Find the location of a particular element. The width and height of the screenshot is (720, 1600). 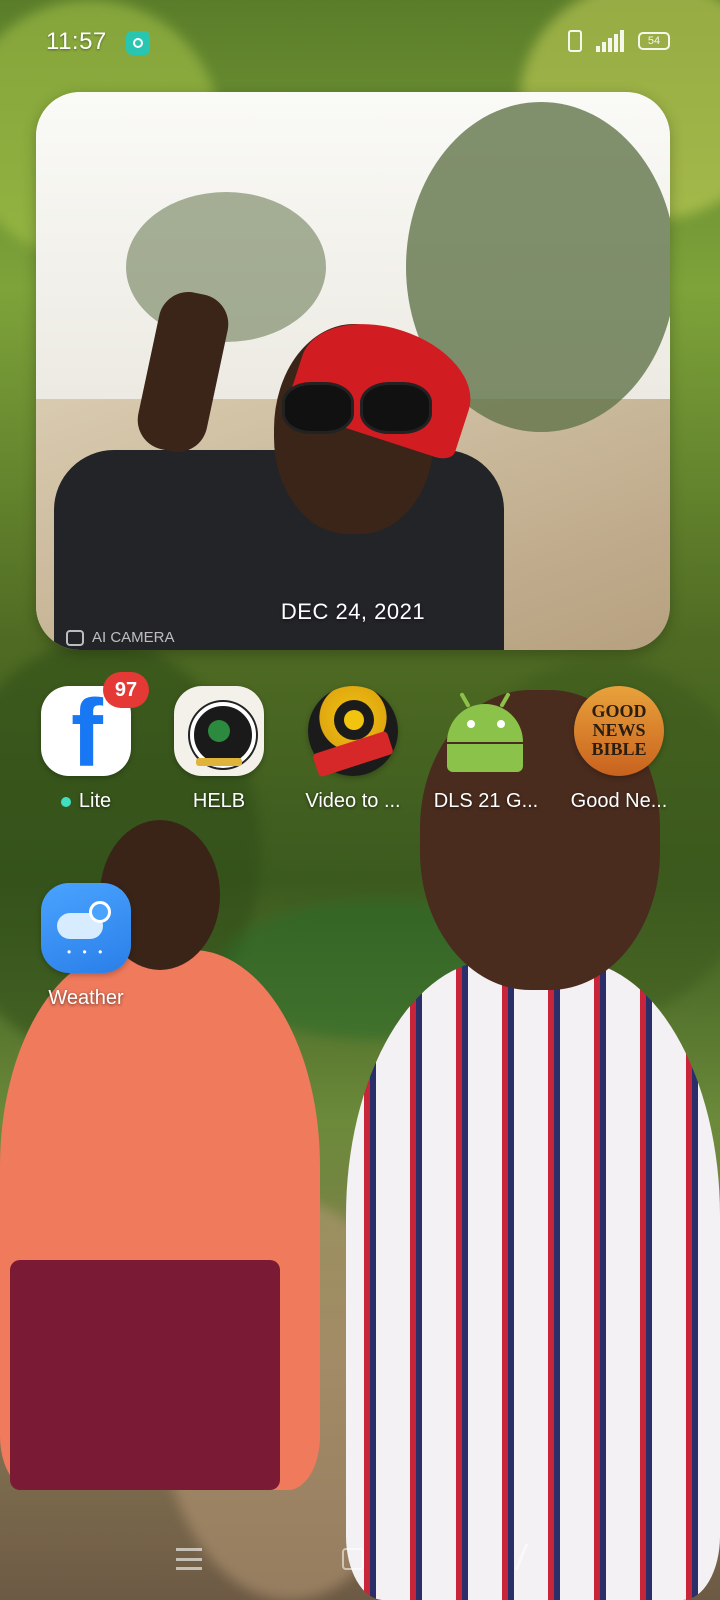

battery-icon: 54 is located at coordinates (654, 41).